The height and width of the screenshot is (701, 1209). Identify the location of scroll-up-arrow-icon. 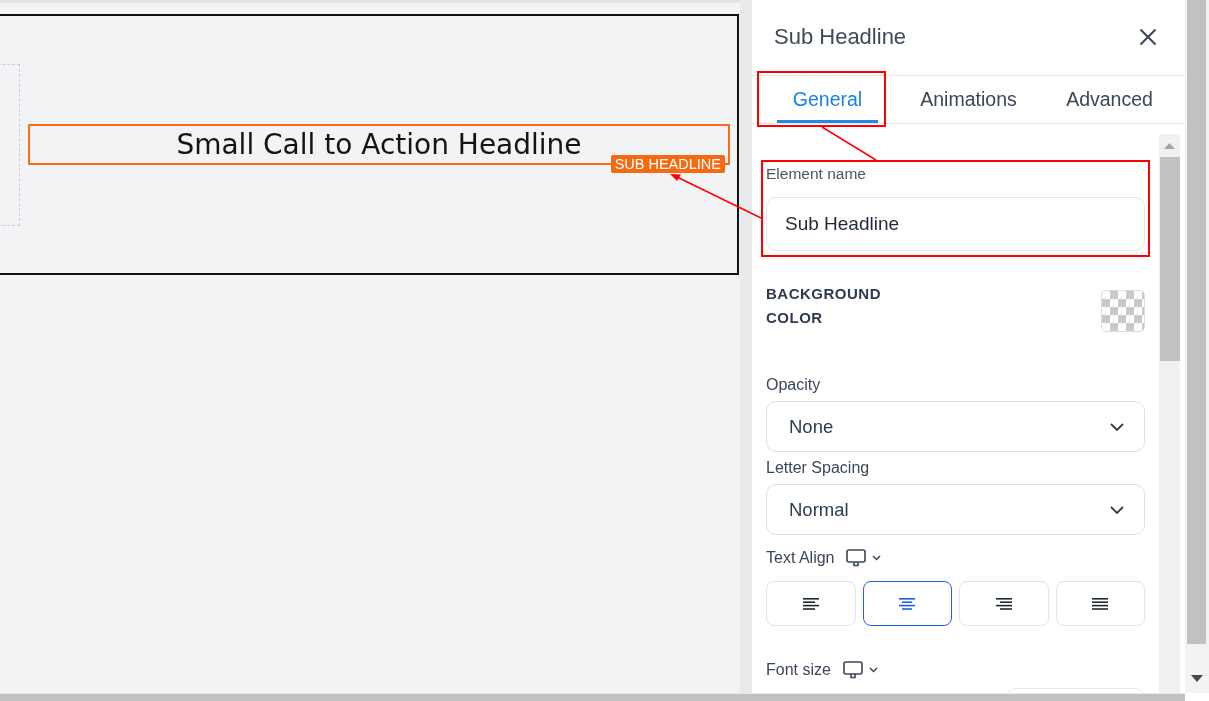
(1169, 146).